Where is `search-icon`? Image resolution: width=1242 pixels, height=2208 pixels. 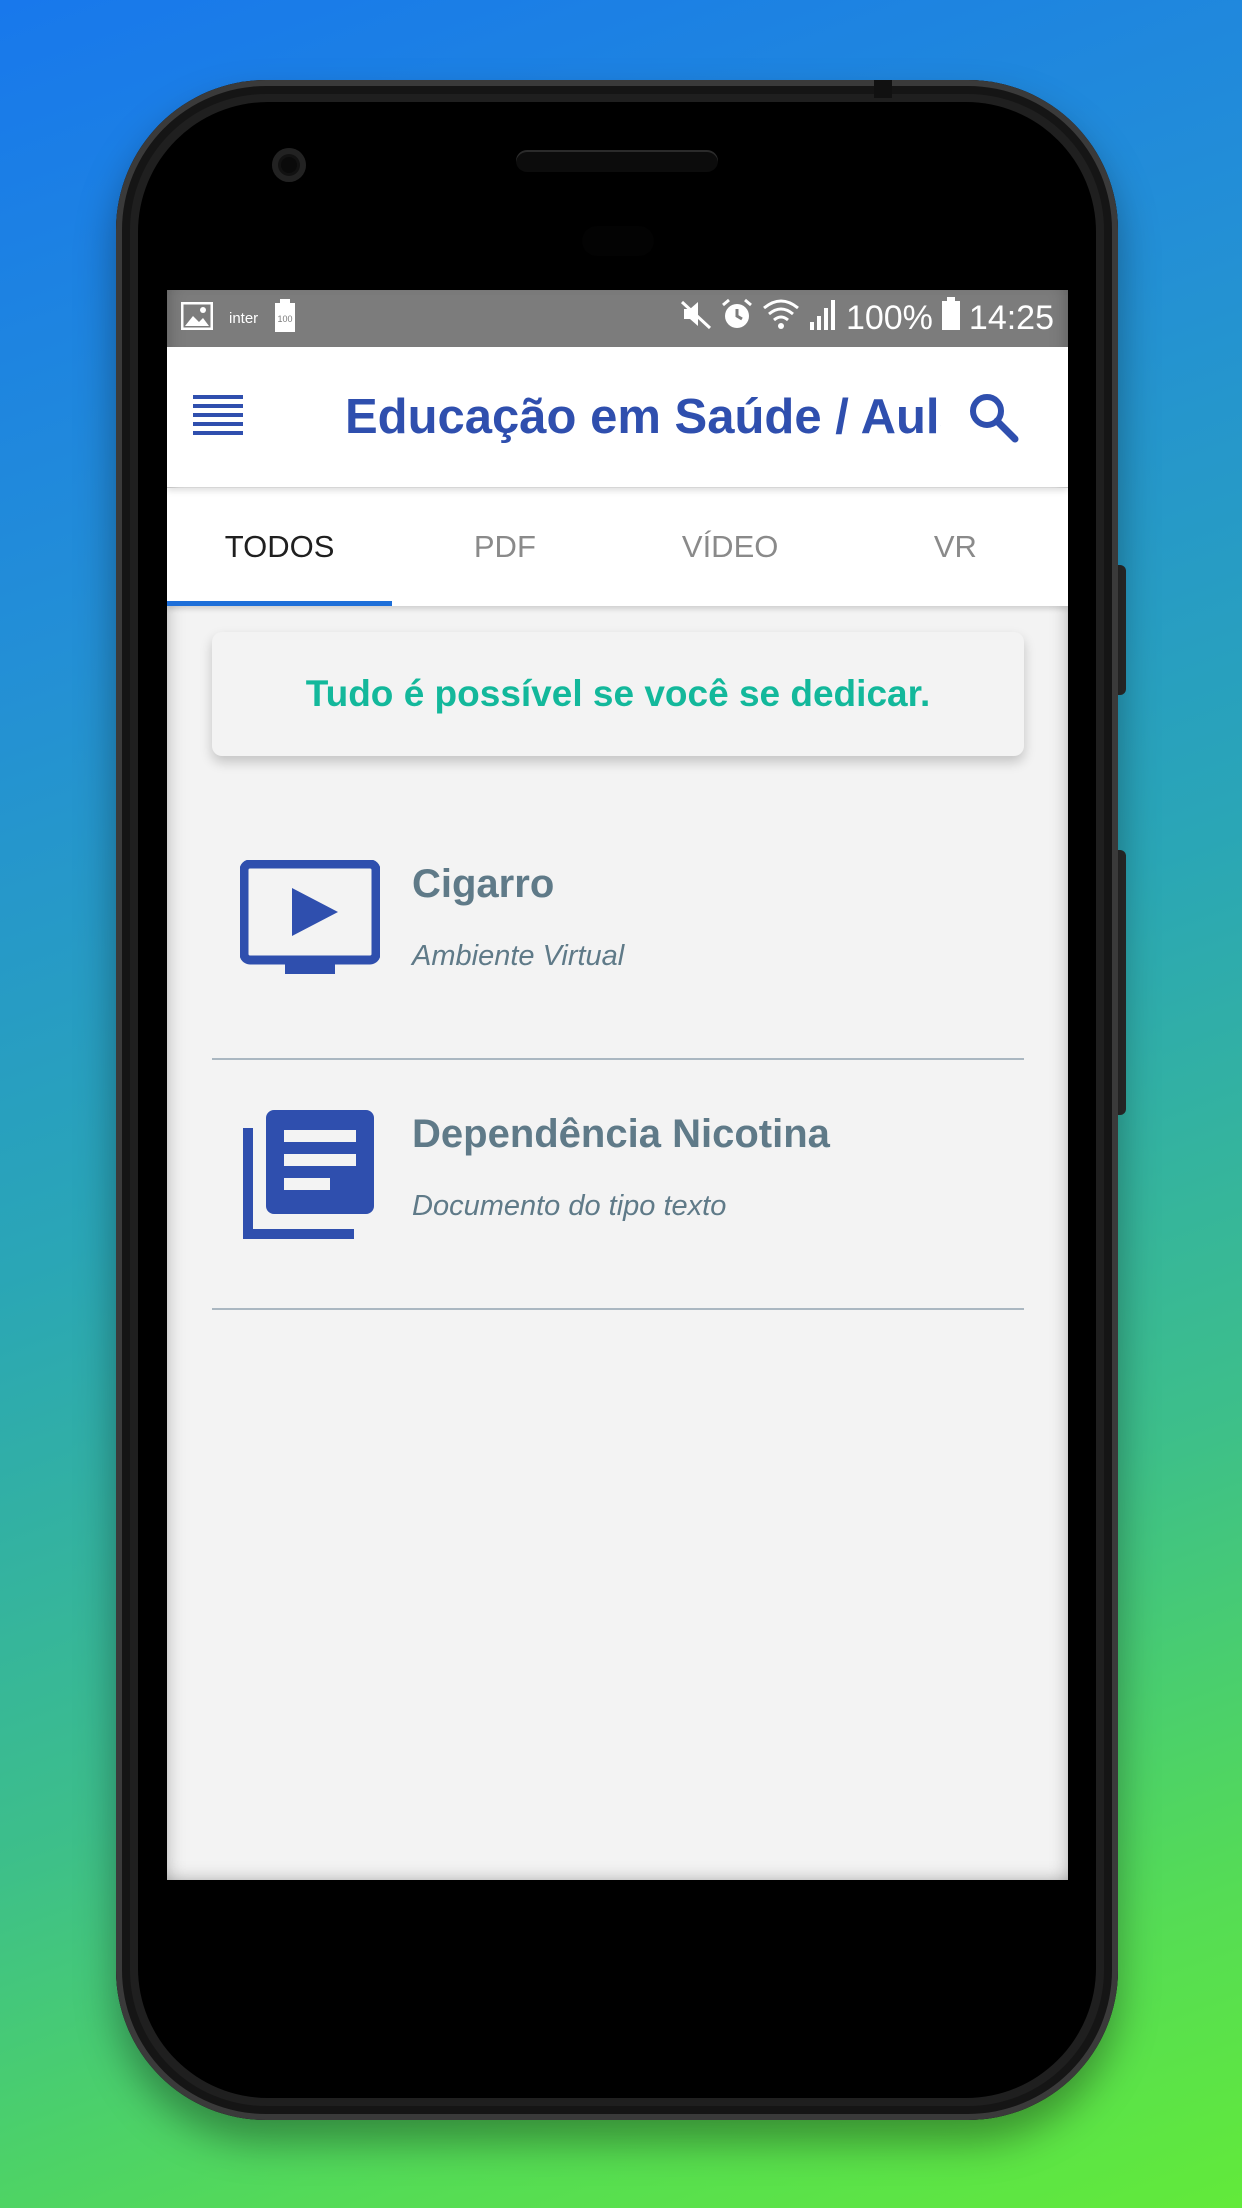 search-icon is located at coordinates (993, 417).